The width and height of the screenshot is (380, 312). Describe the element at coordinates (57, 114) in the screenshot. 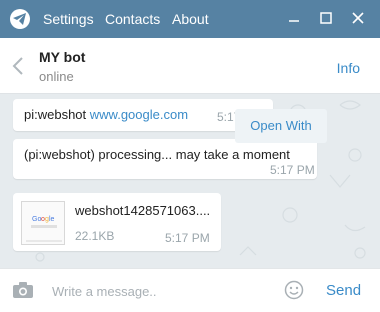

I see `message-prefix: pi:webshot` at that location.